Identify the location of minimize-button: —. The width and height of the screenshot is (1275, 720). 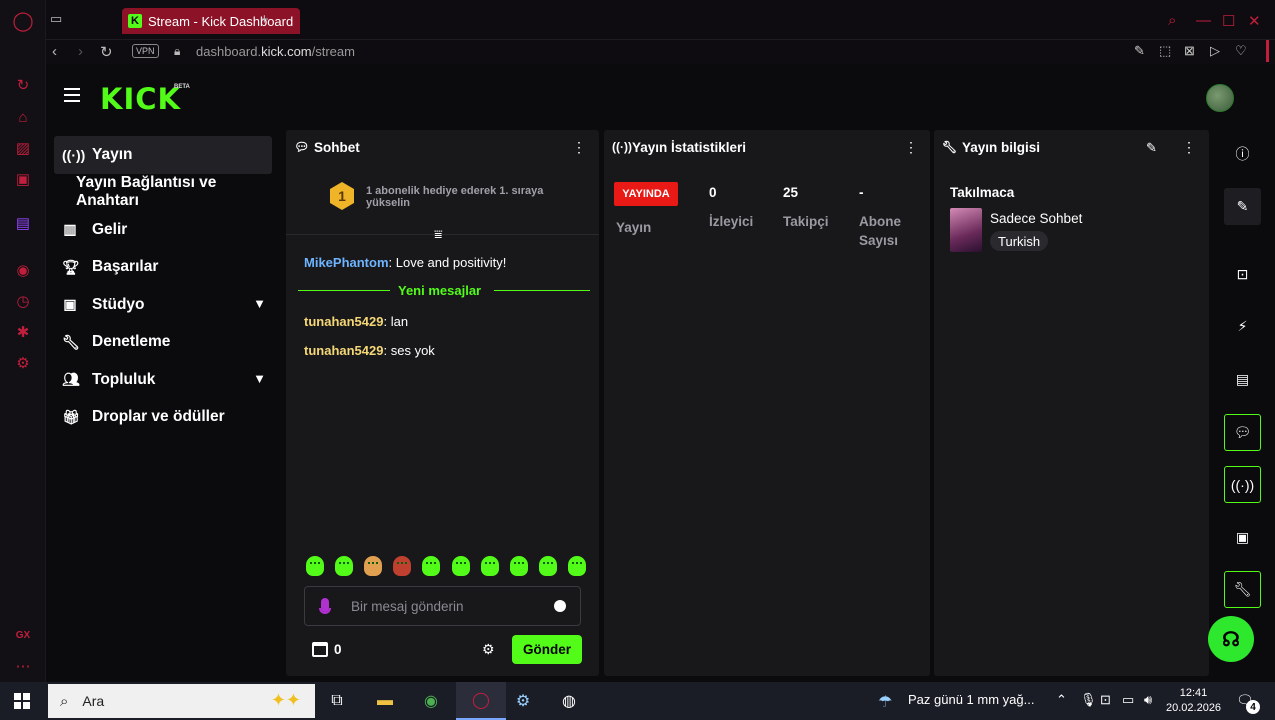
(1203, 20).